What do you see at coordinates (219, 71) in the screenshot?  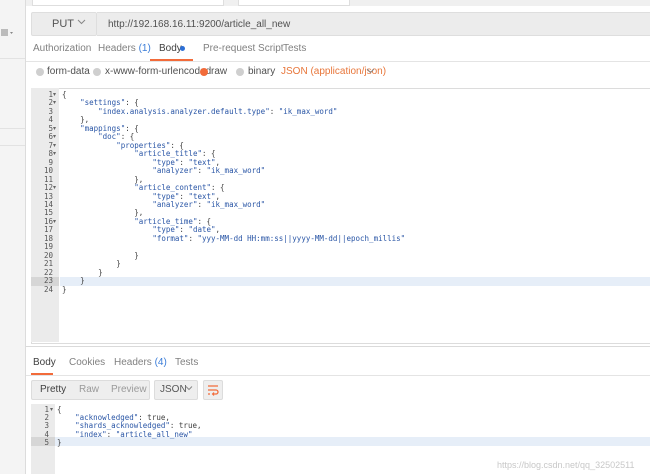 I see `option-label-raw: raw` at bounding box center [219, 71].